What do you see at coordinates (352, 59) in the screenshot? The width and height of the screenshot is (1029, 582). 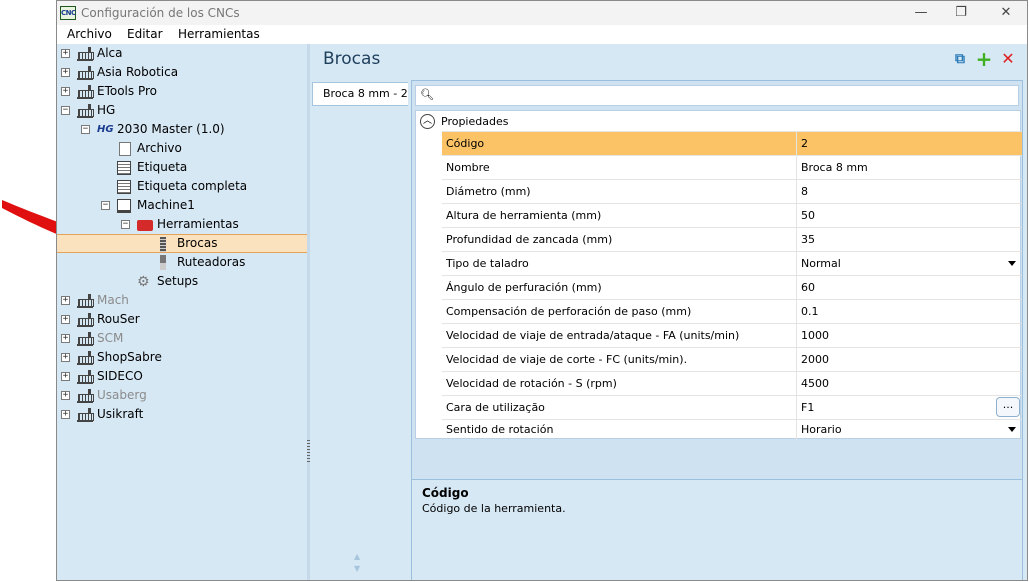 I see `page-title: Brocas` at bounding box center [352, 59].